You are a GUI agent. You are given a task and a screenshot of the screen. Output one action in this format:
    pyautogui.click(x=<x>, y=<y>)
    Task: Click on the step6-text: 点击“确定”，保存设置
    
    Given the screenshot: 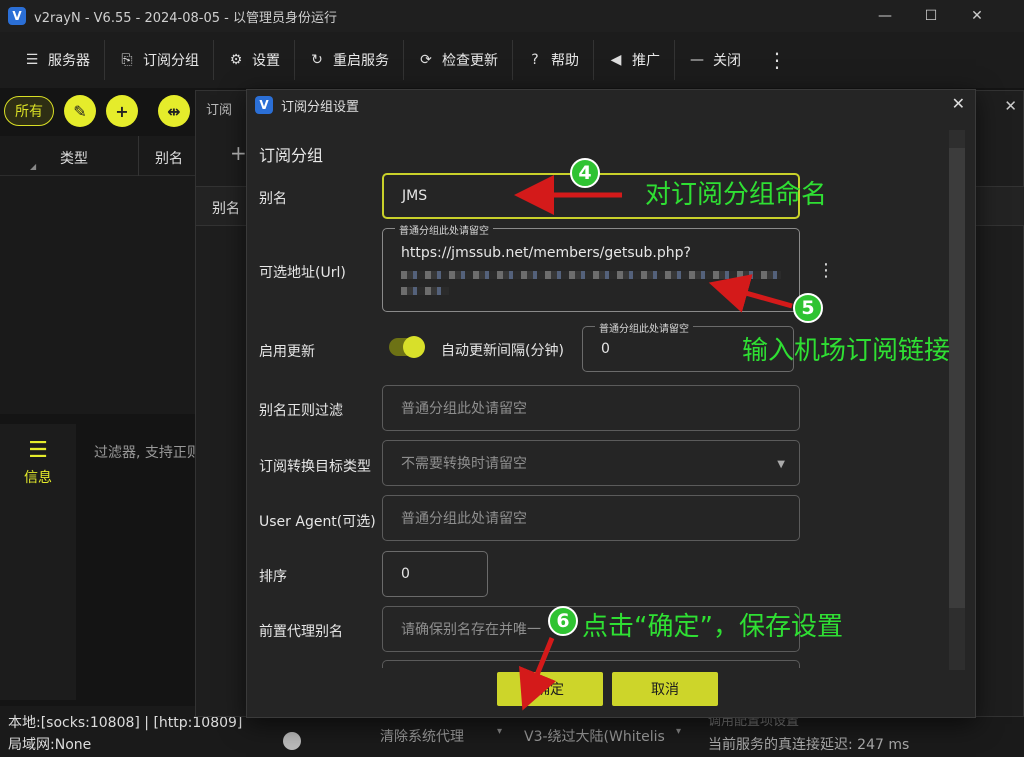 What is the action you would take?
    pyautogui.click(x=712, y=627)
    